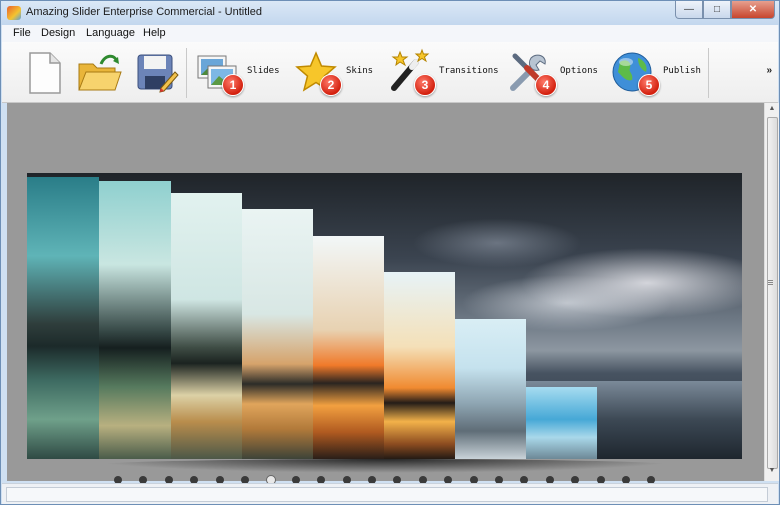  What do you see at coordinates (772, 472) in the screenshot?
I see `scroll-down-arrow-icon: ▼` at bounding box center [772, 472].